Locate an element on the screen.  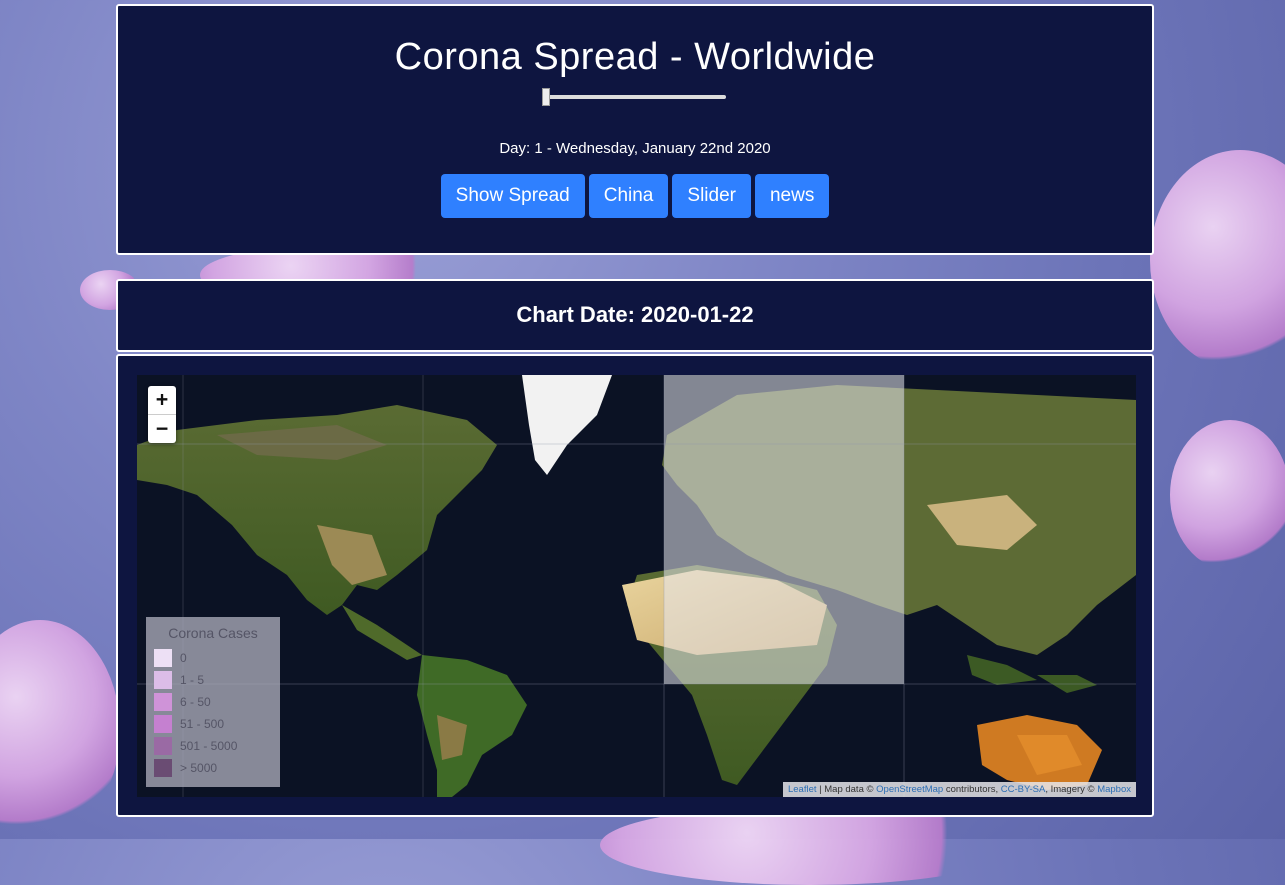
attribution-text: contributors, is located at coordinates (972, 789).